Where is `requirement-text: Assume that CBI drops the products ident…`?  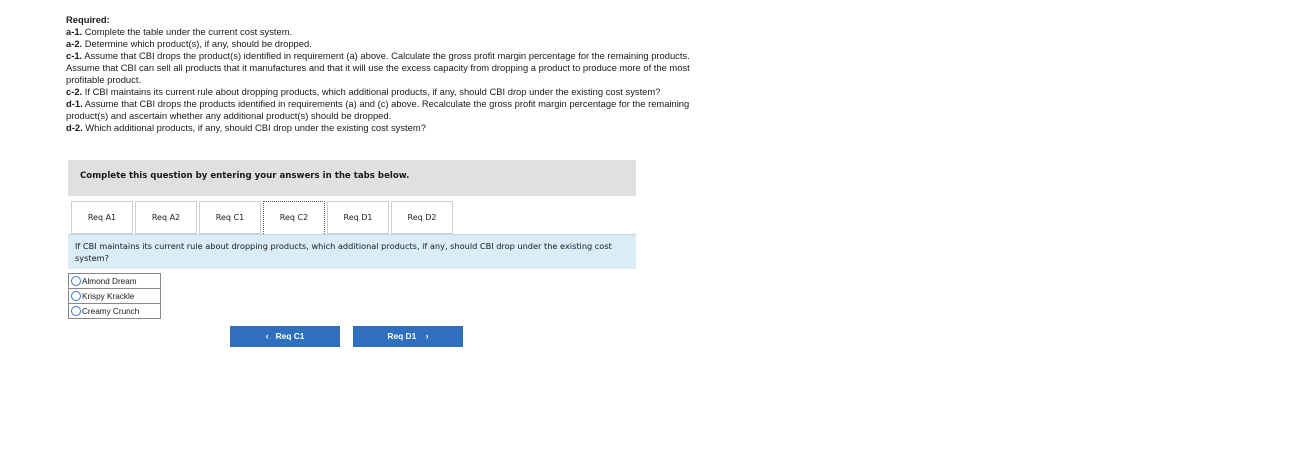 requirement-text: Assume that CBI drops the products ident… is located at coordinates (378, 109).